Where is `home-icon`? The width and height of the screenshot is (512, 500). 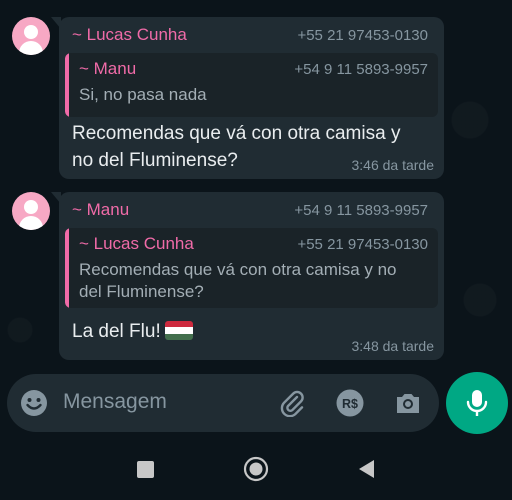 home-icon is located at coordinates (256, 469).